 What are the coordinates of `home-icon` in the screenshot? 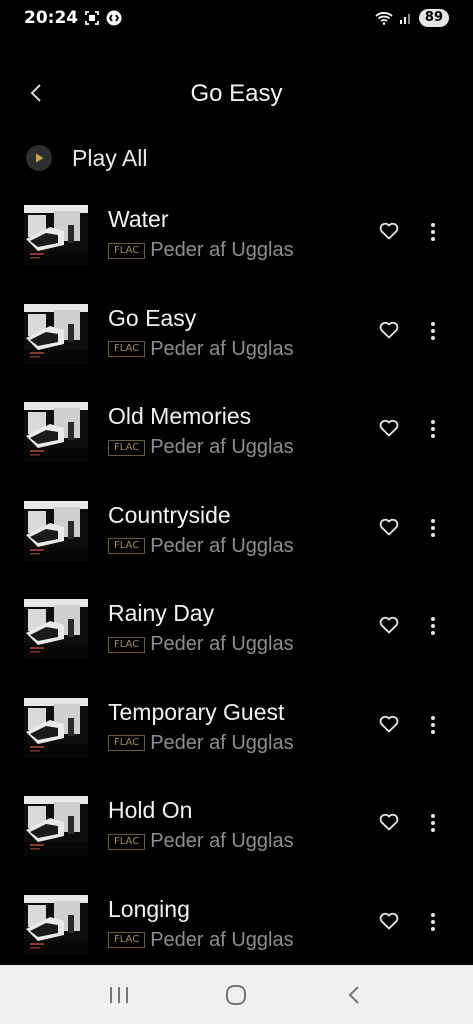 It's located at (236, 994).